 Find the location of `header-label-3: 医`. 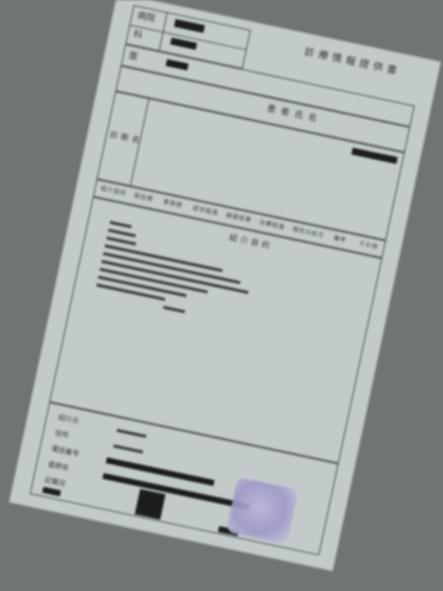

header-label-3: 医 is located at coordinates (133, 57).